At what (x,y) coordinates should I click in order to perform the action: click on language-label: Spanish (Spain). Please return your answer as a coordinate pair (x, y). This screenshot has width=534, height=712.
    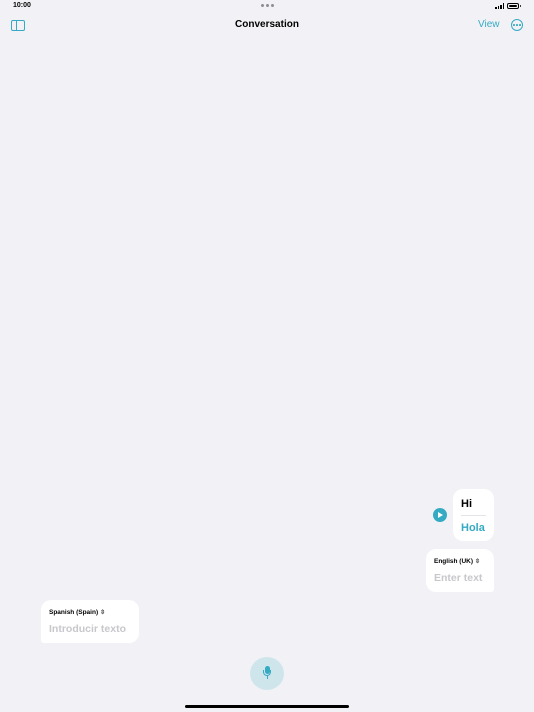
    Looking at the image, I should click on (74, 612).